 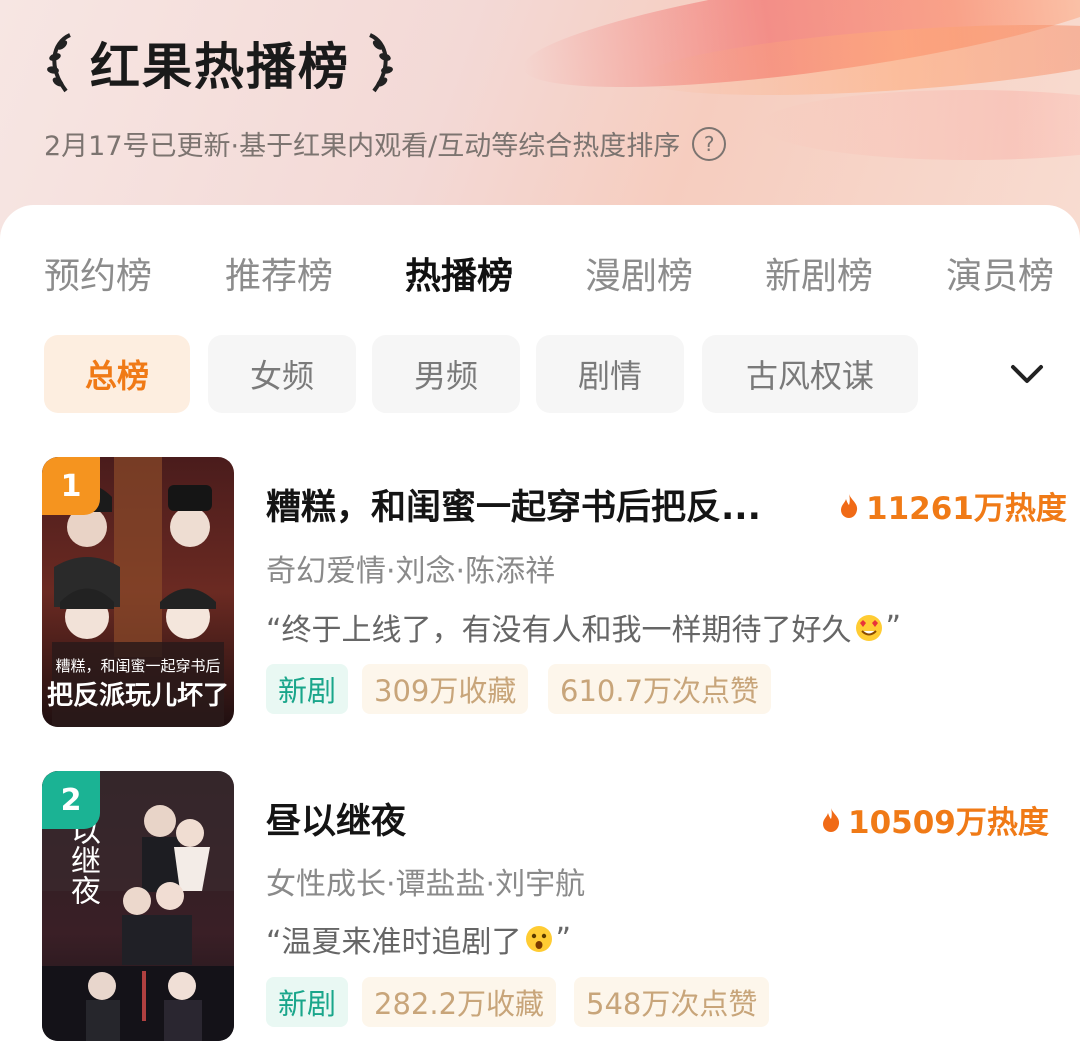 What do you see at coordinates (411, 571) in the screenshot?
I see `show-meta: 奇幻爱情·刘念·陈添祥` at bounding box center [411, 571].